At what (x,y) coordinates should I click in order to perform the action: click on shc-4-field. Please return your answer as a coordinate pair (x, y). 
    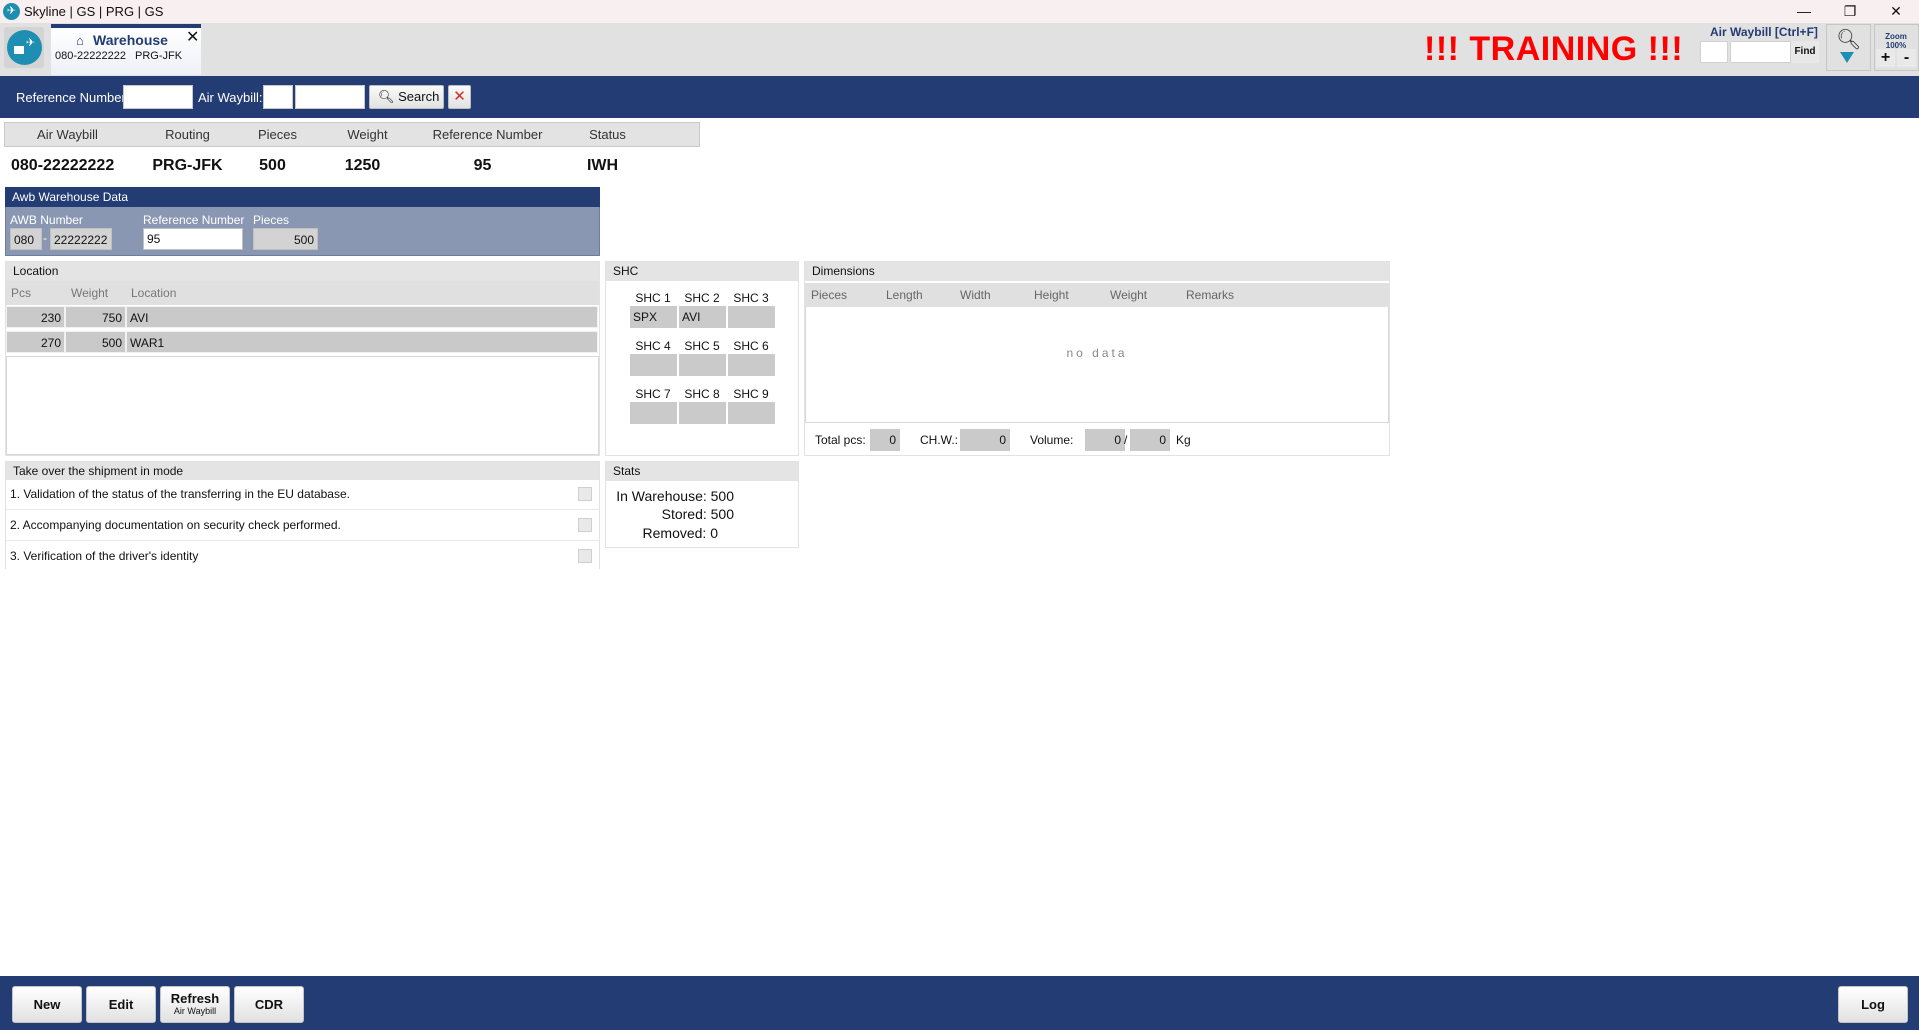
    Looking at the image, I should click on (653, 365).